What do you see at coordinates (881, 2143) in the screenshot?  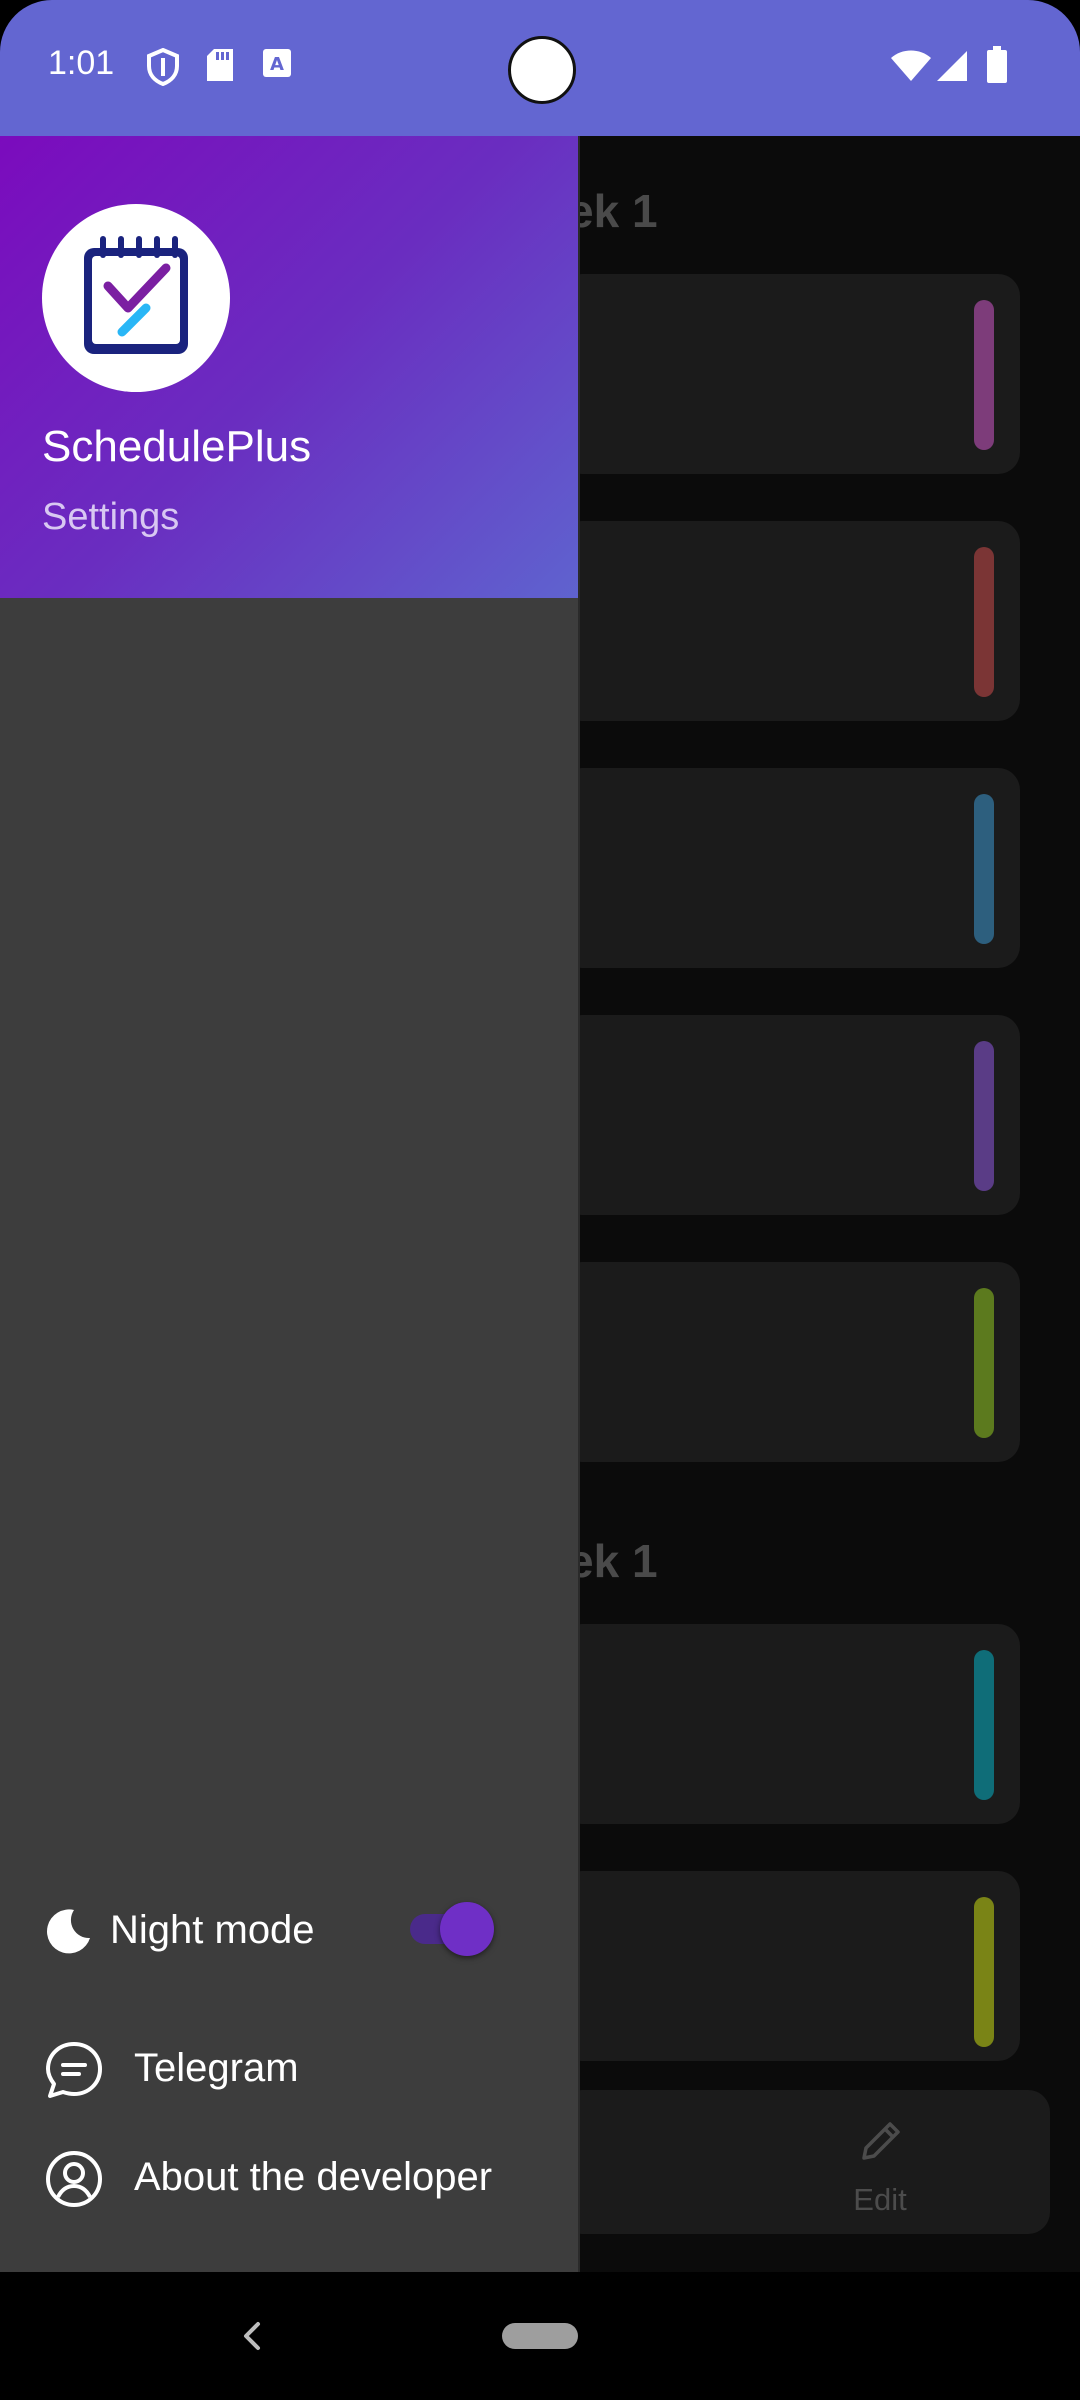 I see `pencil-icon` at bounding box center [881, 2143].